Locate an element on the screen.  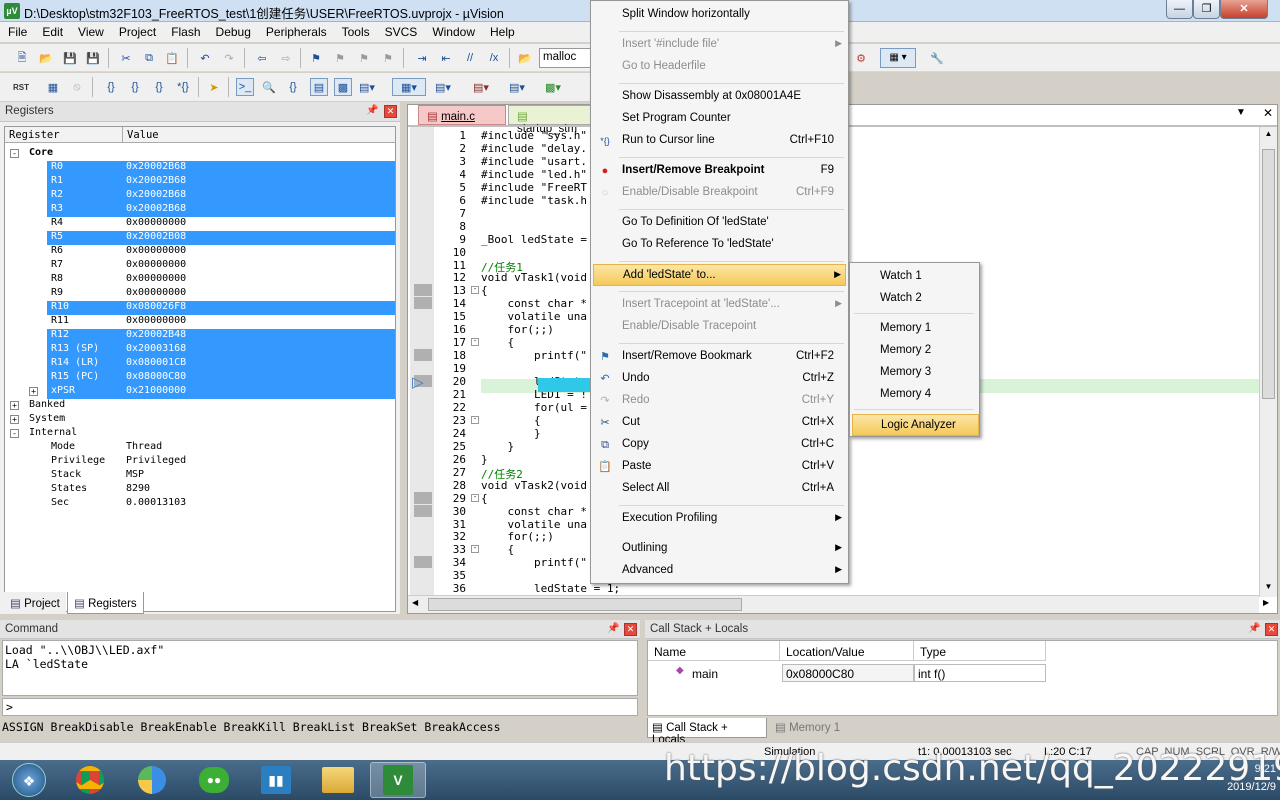
menu-debug: Debug is located at coordinates (233, 30).